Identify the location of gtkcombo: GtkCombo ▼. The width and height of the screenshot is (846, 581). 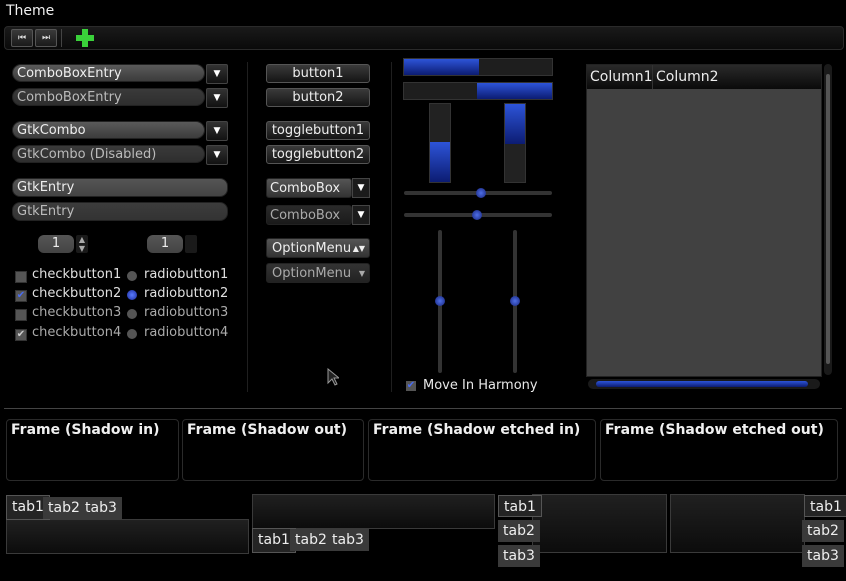
(120, 131).